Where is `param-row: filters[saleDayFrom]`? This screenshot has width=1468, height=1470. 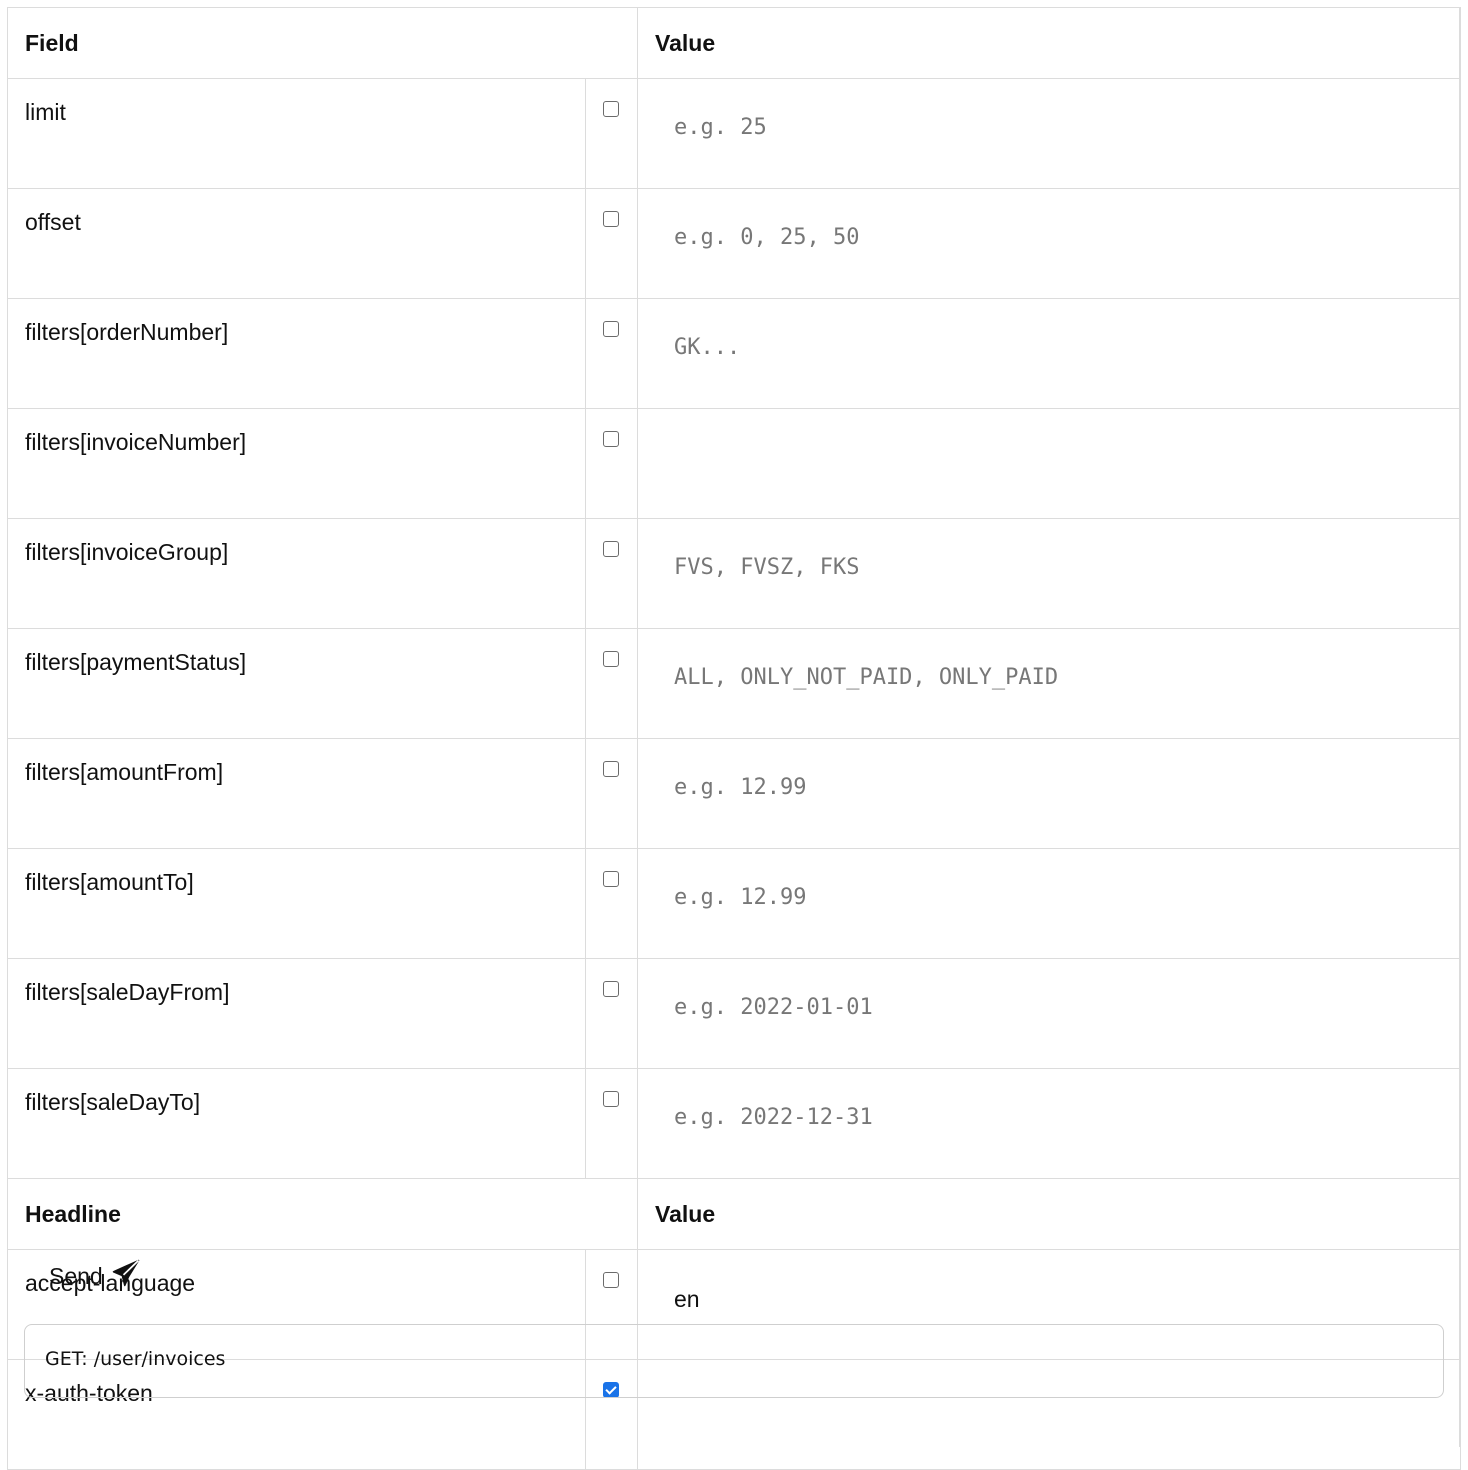 param-row: filters[saleDayFrom] is located at coordinates (734, 1013).